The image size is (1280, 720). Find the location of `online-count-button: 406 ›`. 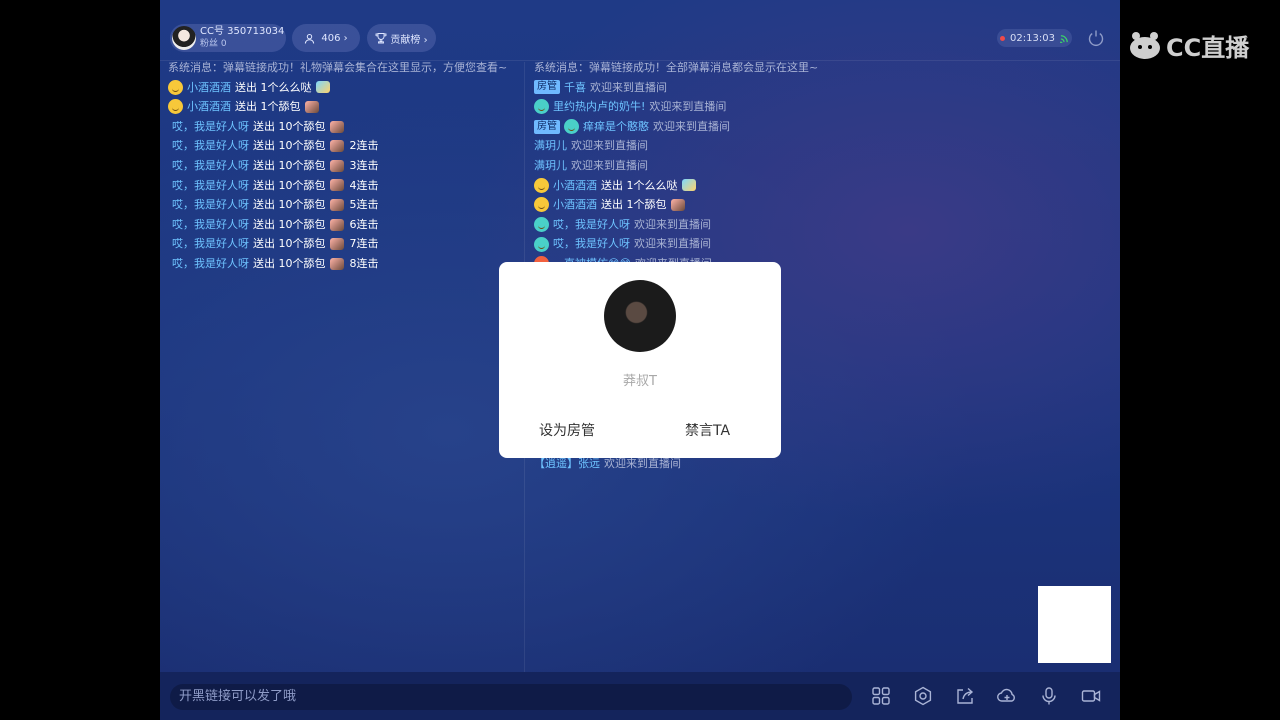

online-count-button: 406 › is located at coordinates (326, 38).